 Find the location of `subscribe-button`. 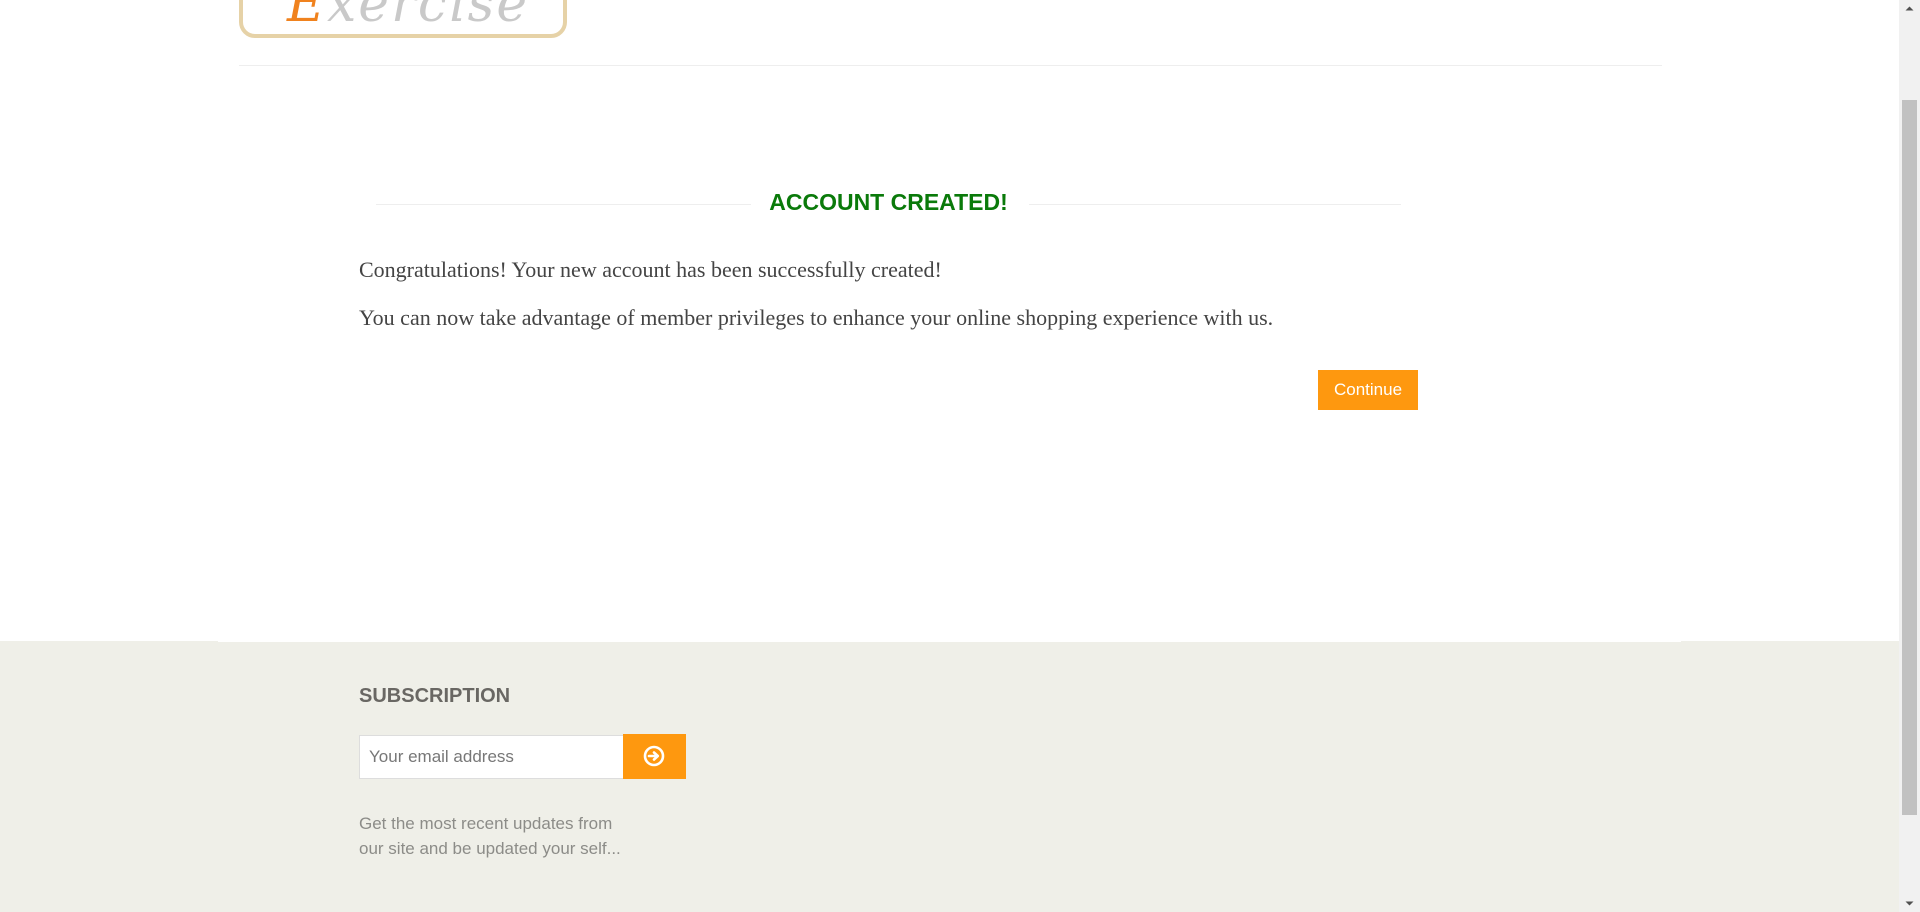

subscribe-button is located at coordinates (654, 756).